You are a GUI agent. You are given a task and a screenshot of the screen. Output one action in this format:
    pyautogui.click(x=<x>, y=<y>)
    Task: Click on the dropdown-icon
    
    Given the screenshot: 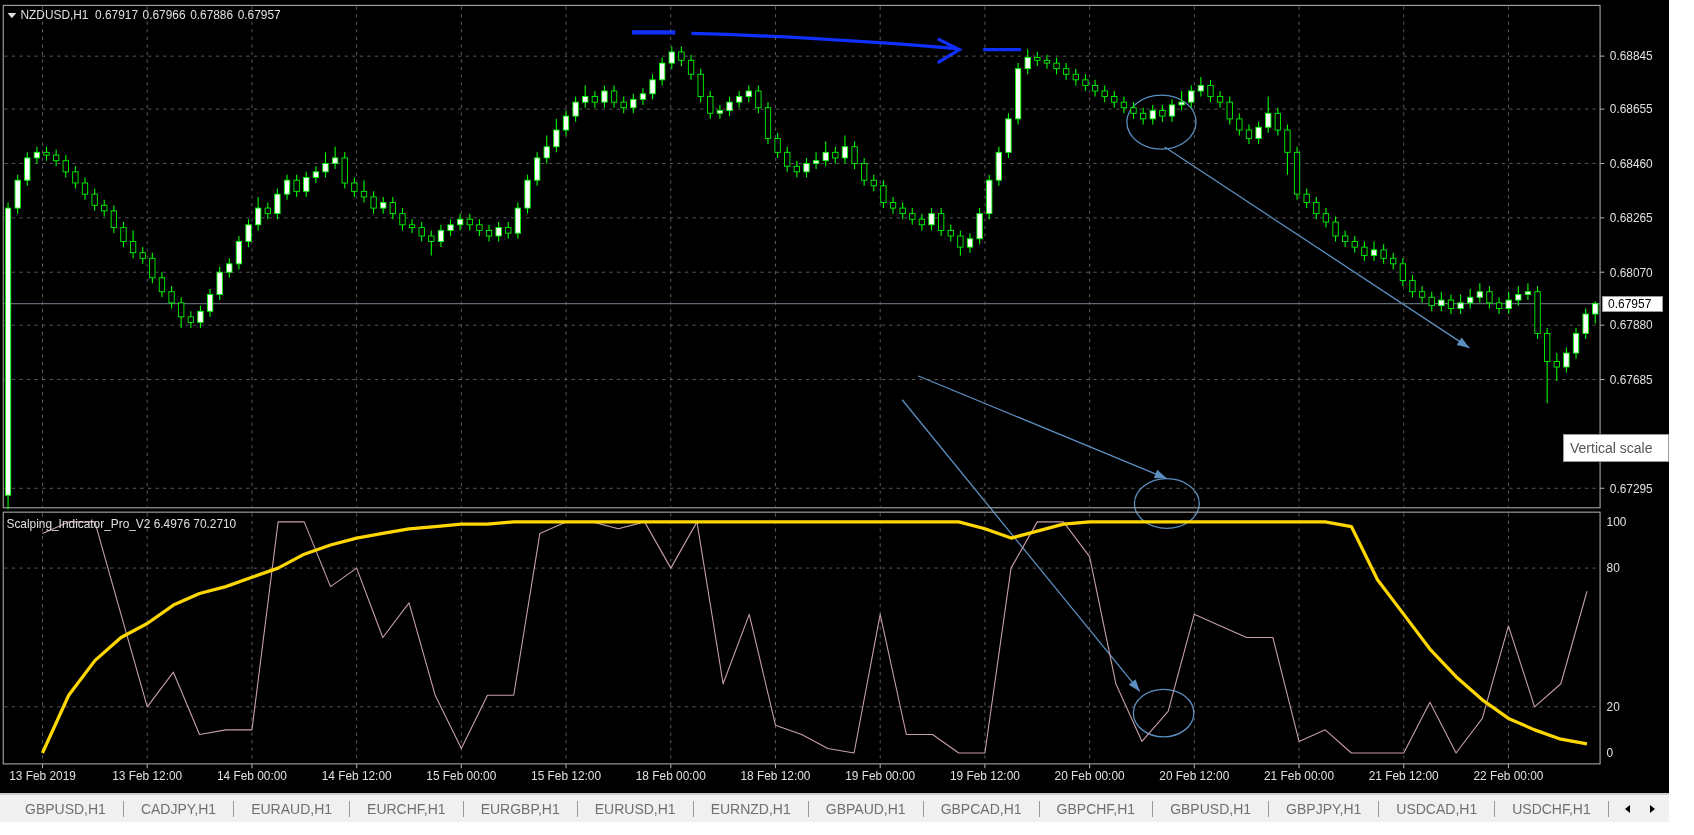 What is the action you would take?
    pyautogui.click(x=12, y=15)
    